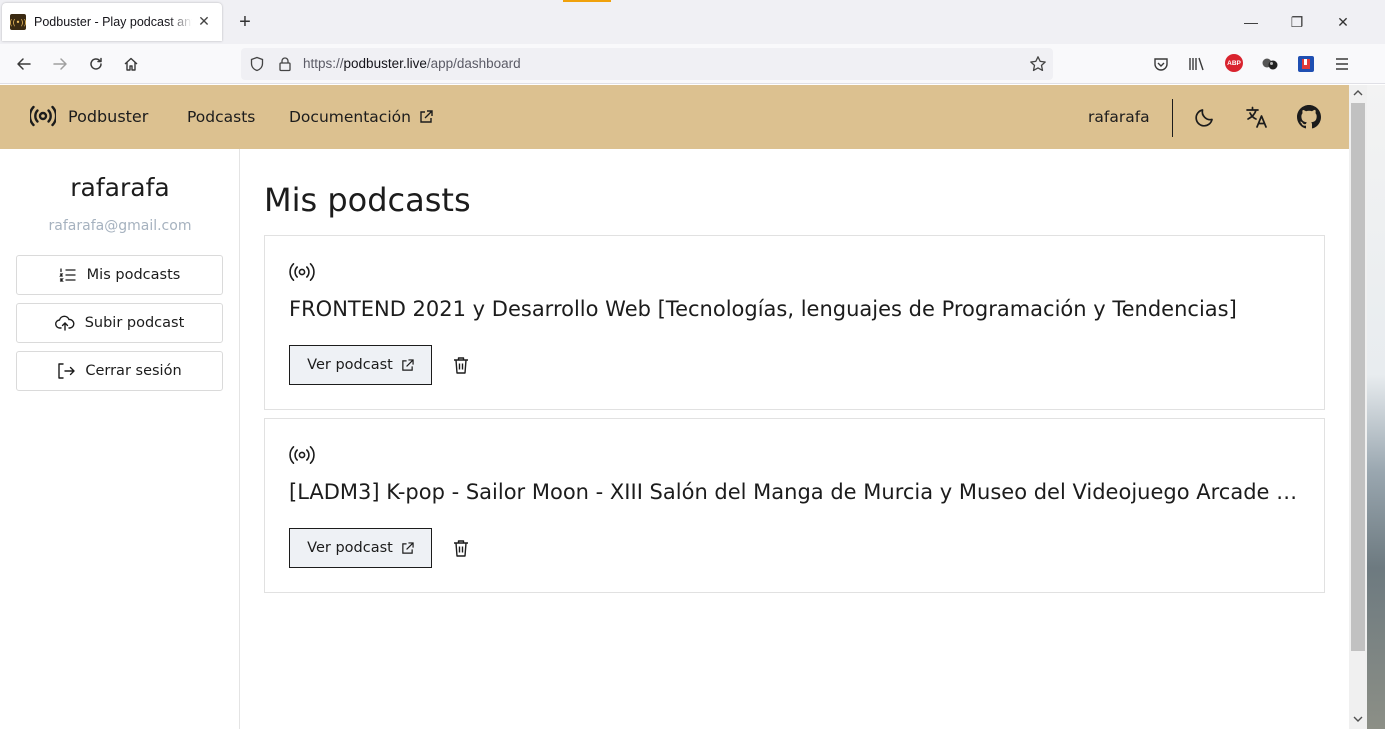 The image size is (1385, 729). Describe the element at coordinates (1251, 22) in the screenshot. I see `window-minimize-button: —` at that location.